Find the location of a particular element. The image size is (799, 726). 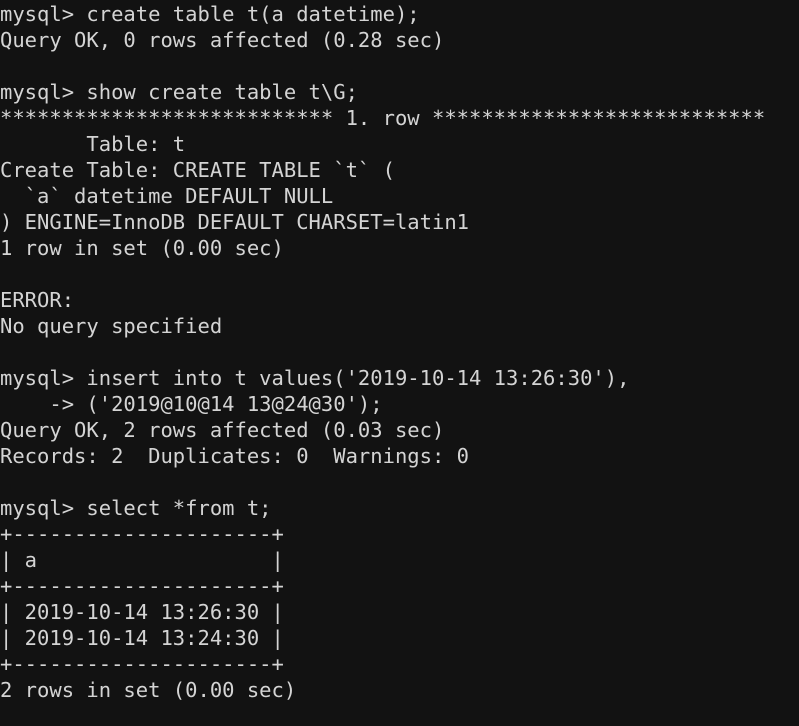

terminal-line: 2 rows in set (0.00 sec) is located at coordinates (148, 690).